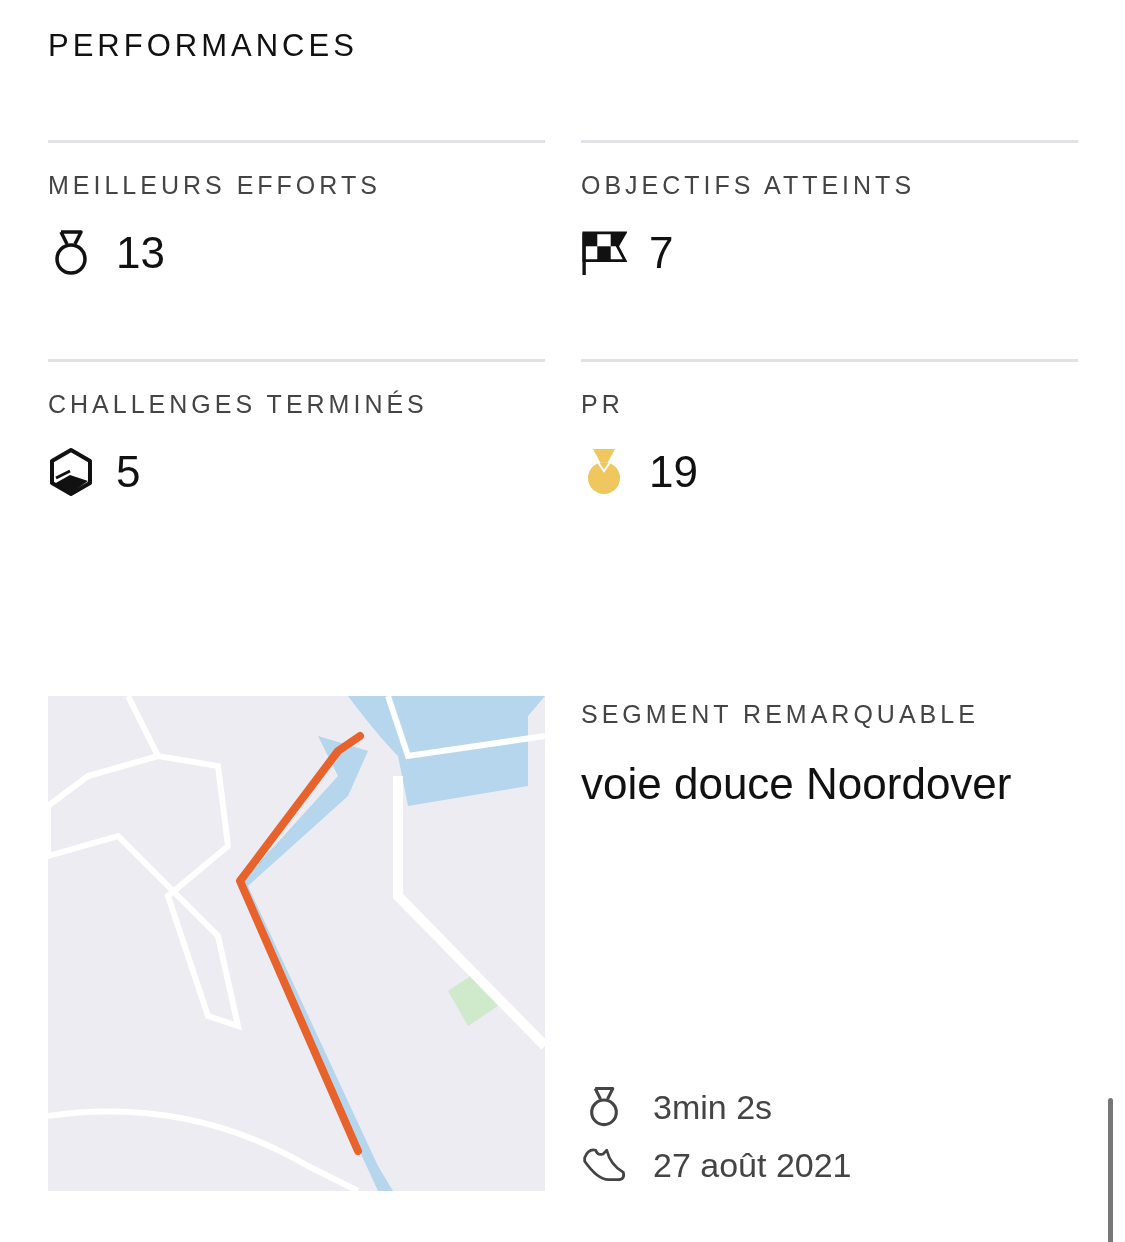  Describe the element at coordinates (749, 185) in the screenshot. I see `stat-label: OBJECTIFS ATTEINTS` at that location.